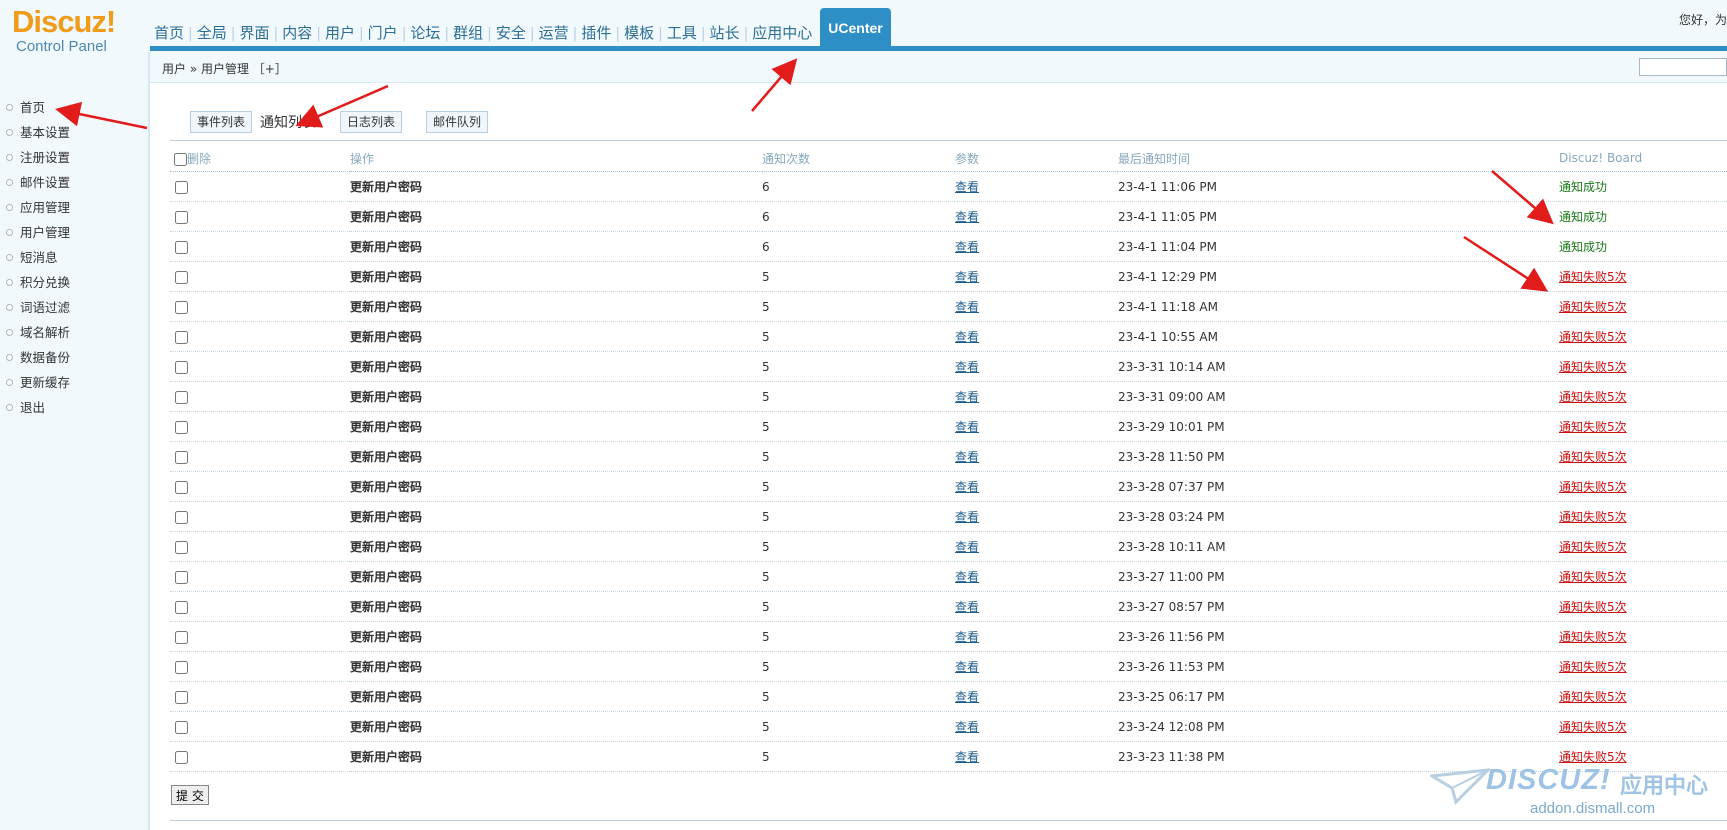 This screenshot has height=830, width=1727. Describe the element at coordinates (77, 185) in the screenshot. I see `sidebar-item-3: 邮件设置` at that location.